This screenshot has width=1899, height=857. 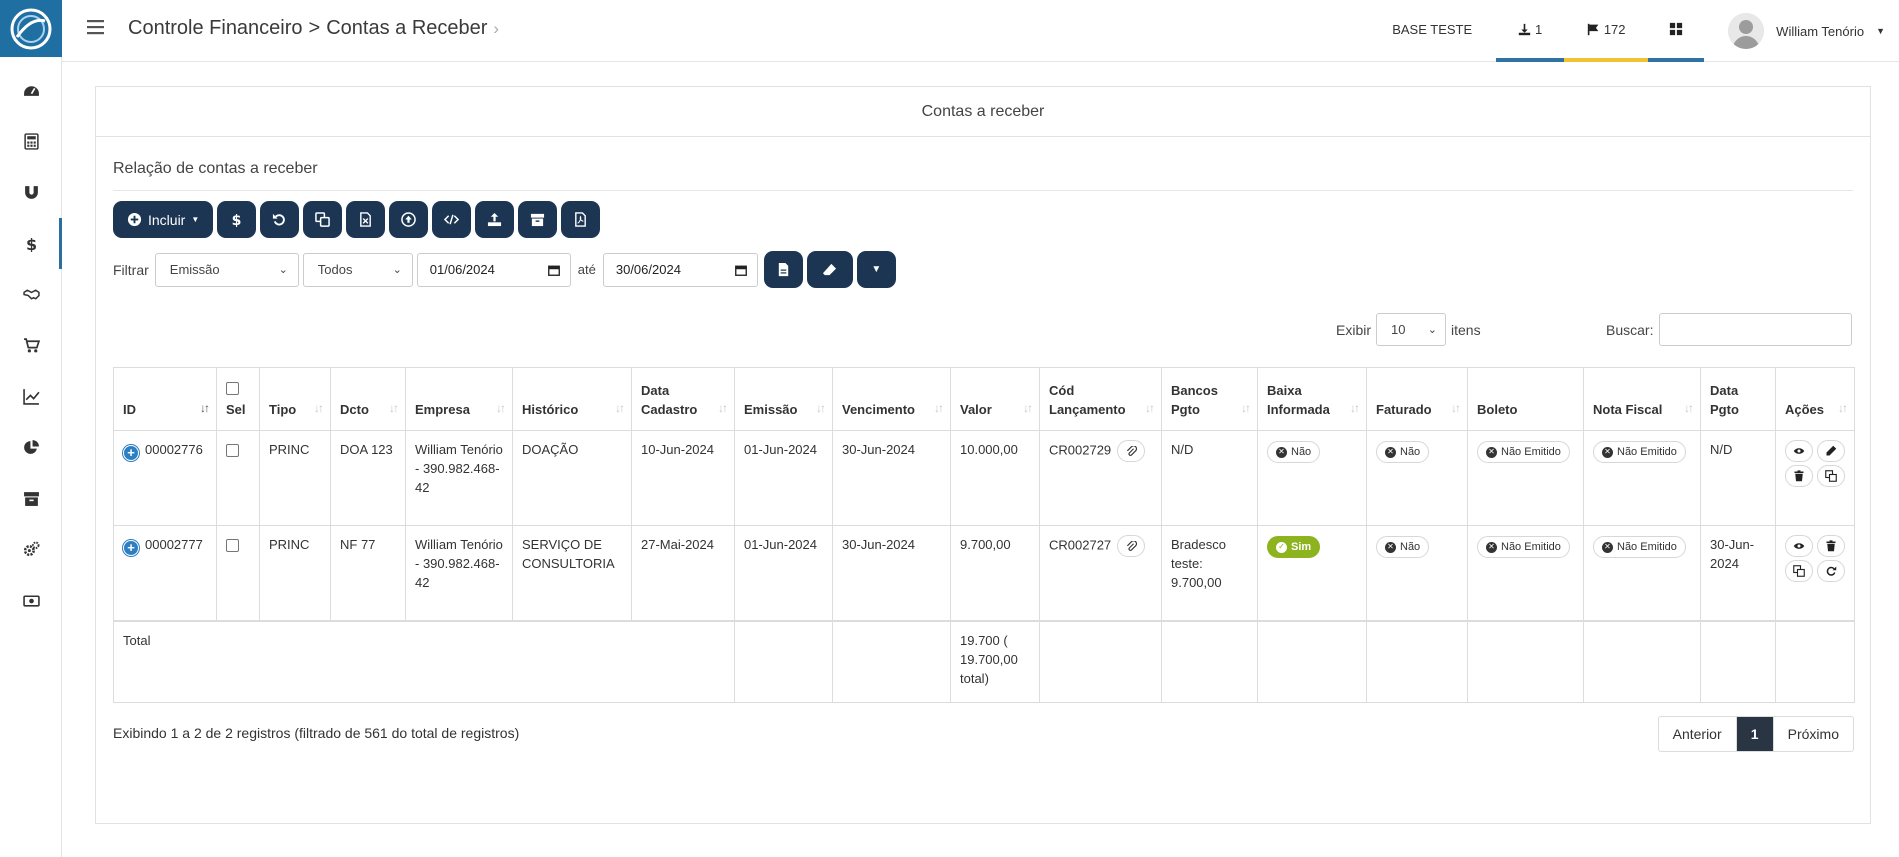 What do you see at coordinates (995, 399) in the screenshot?
I see `col-valor: Valor ↓↑` at bounding box center [995, 399].